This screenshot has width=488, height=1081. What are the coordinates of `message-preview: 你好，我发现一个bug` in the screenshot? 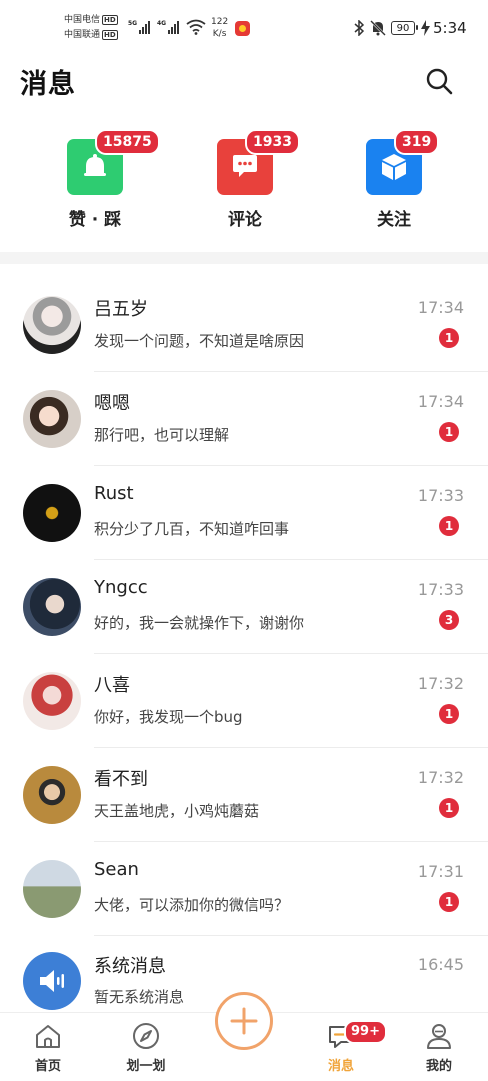 It's located at (168, 717).